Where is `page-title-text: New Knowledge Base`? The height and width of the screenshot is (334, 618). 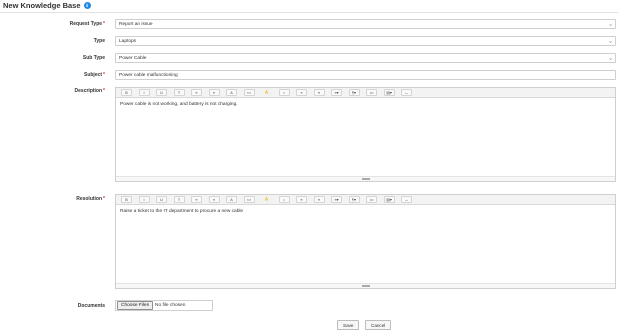
page-title-text: New Knowledge Base is located at coordinates (42, 5).